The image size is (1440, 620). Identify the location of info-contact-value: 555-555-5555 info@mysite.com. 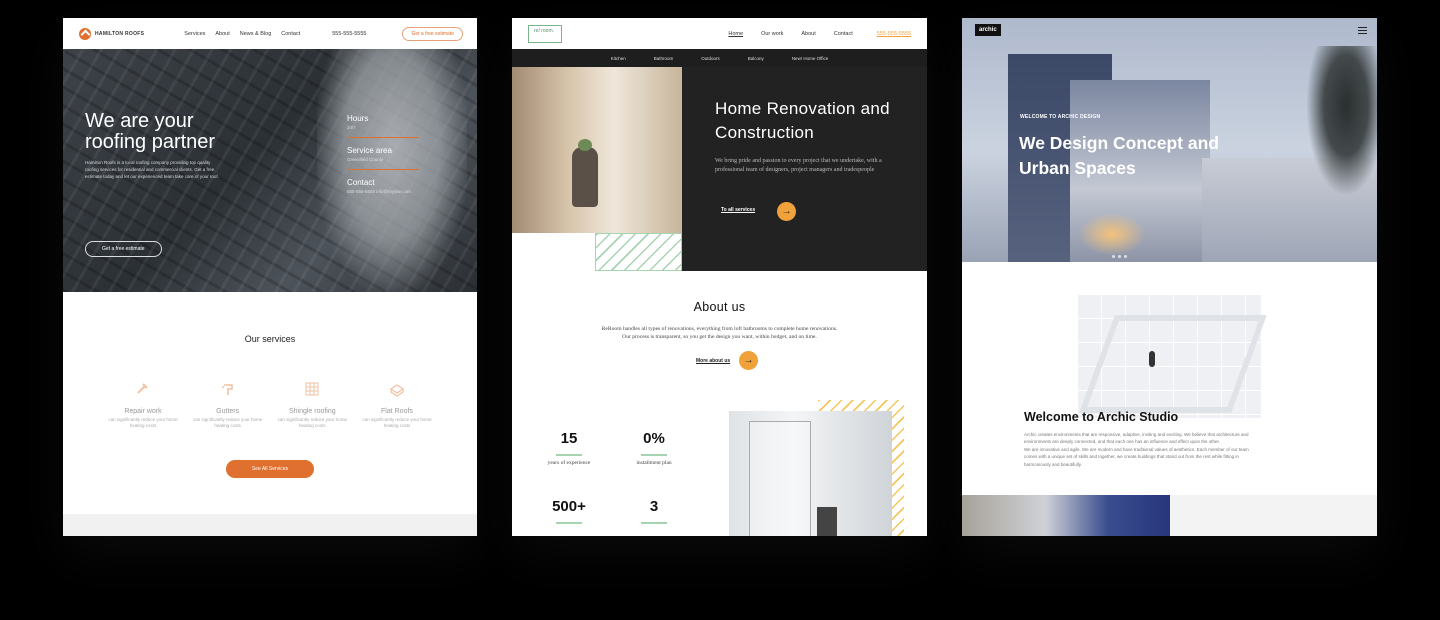
(387, 192).